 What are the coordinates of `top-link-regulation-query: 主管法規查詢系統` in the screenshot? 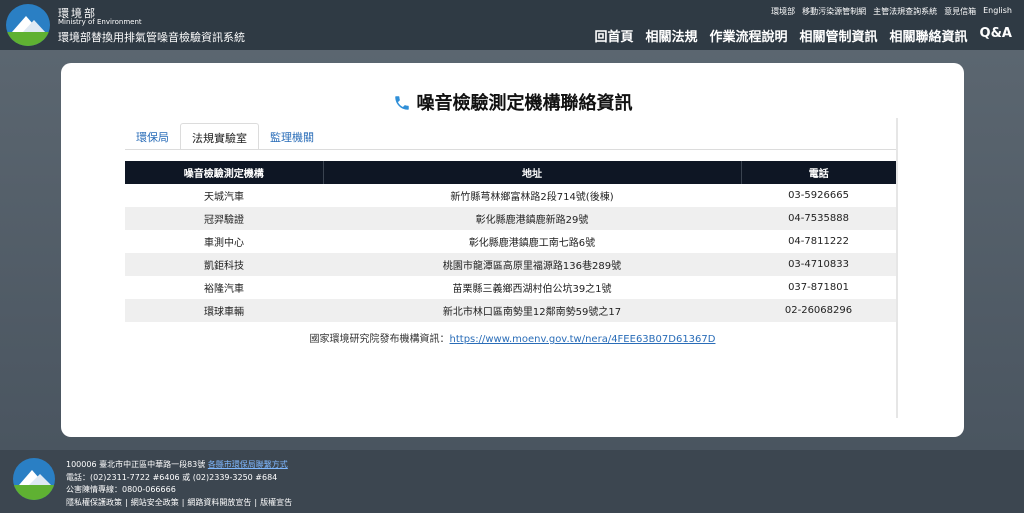 It's located at (905, 11).